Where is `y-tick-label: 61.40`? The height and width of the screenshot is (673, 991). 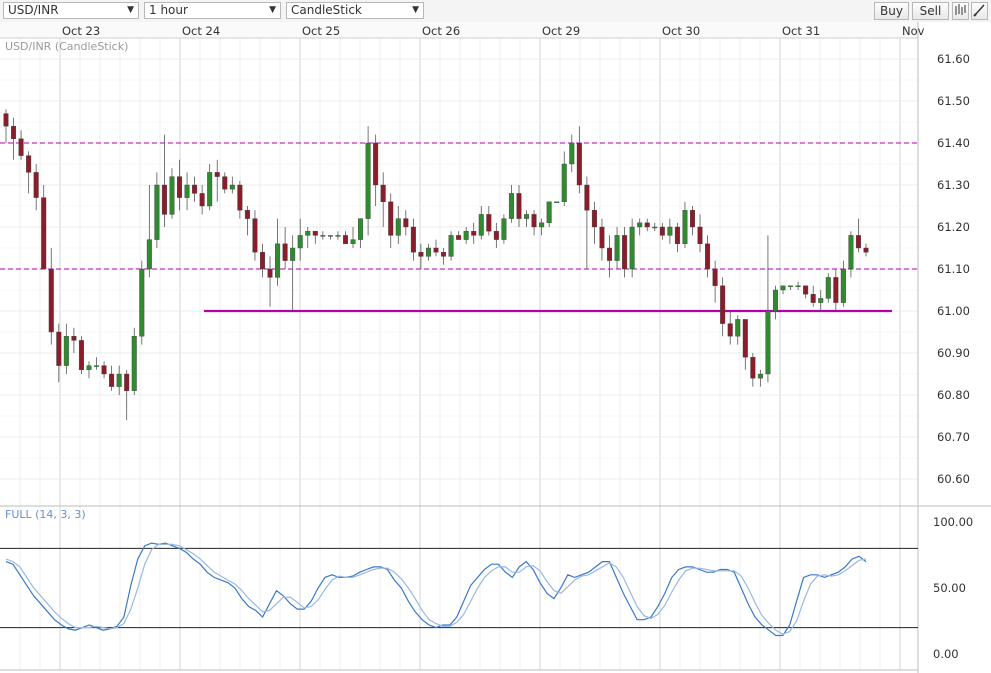 y-tick-label: 61.40 is located at coordinates (953, 143).